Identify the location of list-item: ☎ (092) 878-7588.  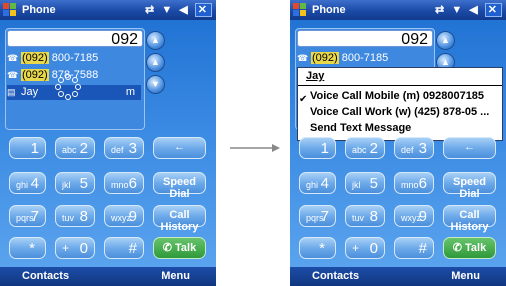
(52, 75).